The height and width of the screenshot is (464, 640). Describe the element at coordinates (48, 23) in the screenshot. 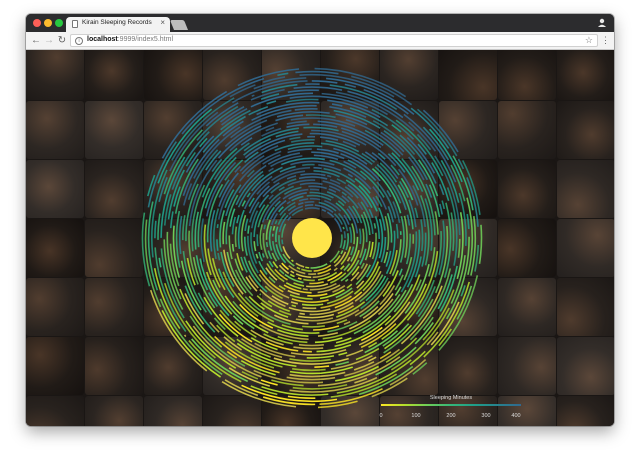

I see `minimize-window-button` at that location.